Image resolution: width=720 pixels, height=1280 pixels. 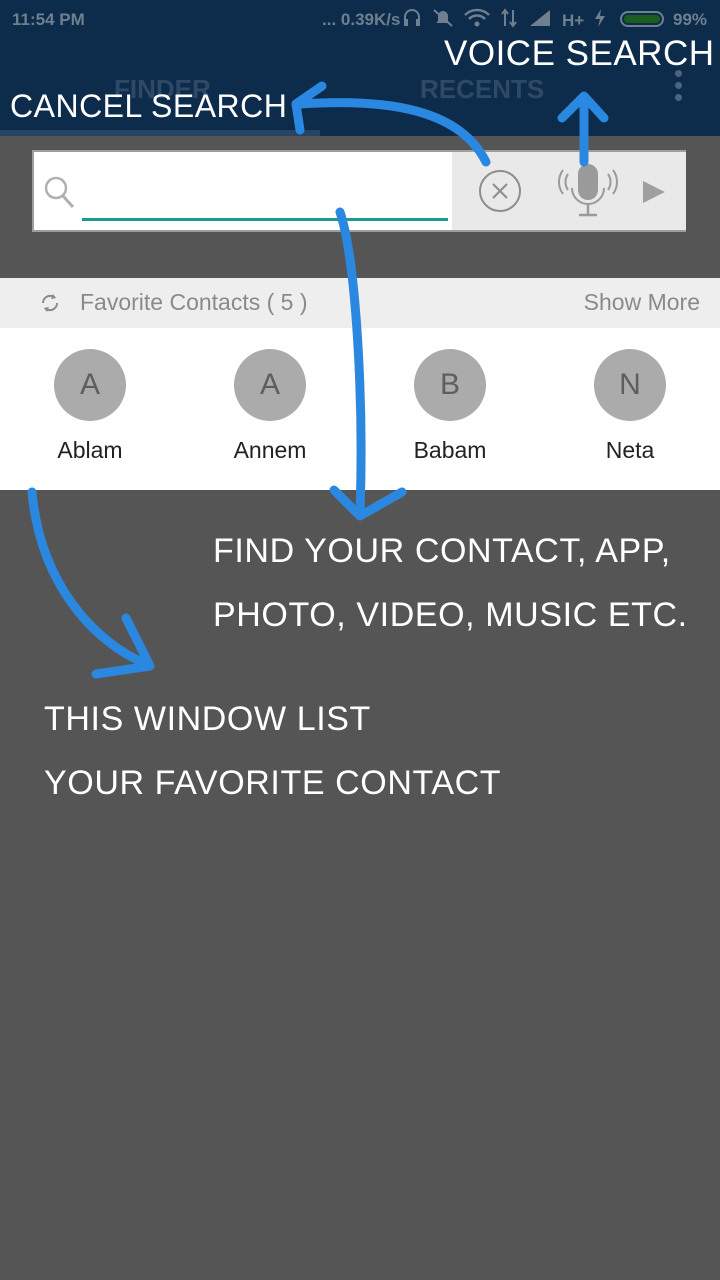 I want to click on send-icon, so click(x=654, y=192).